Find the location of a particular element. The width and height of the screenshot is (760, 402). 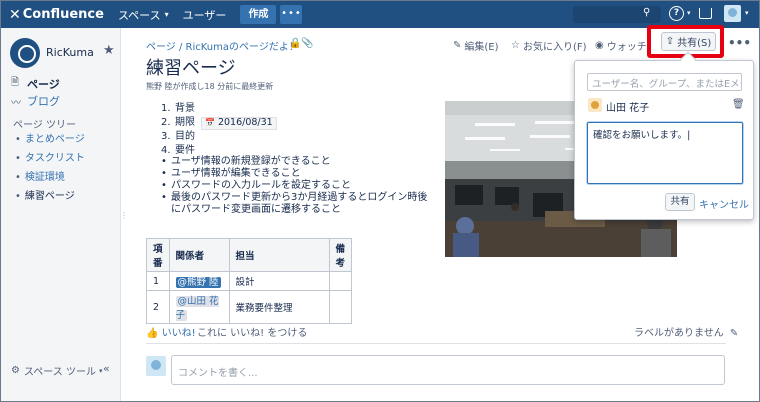

tree-item: • まとめページ is located at coordinates (50, 137).